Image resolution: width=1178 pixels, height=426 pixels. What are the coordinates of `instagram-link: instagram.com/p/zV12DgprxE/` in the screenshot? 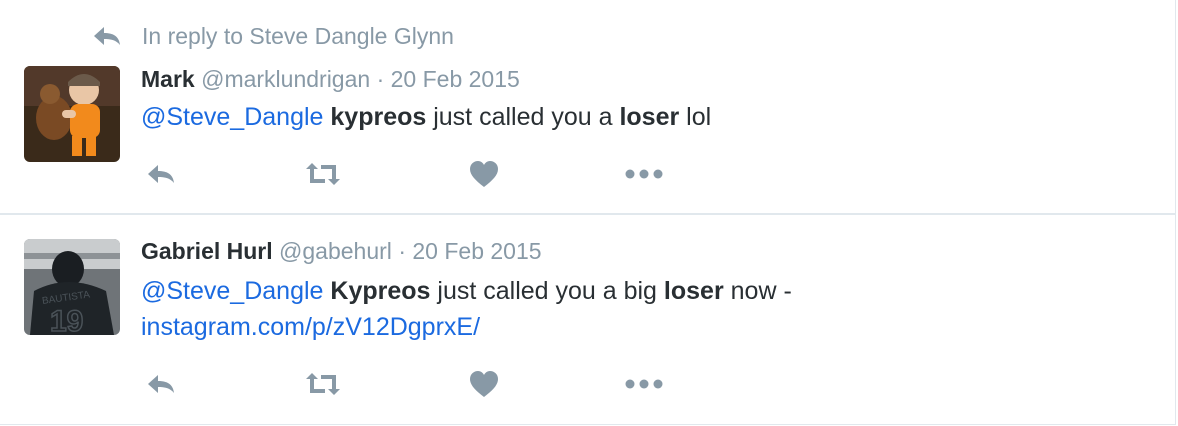 It's located at (310, 327).